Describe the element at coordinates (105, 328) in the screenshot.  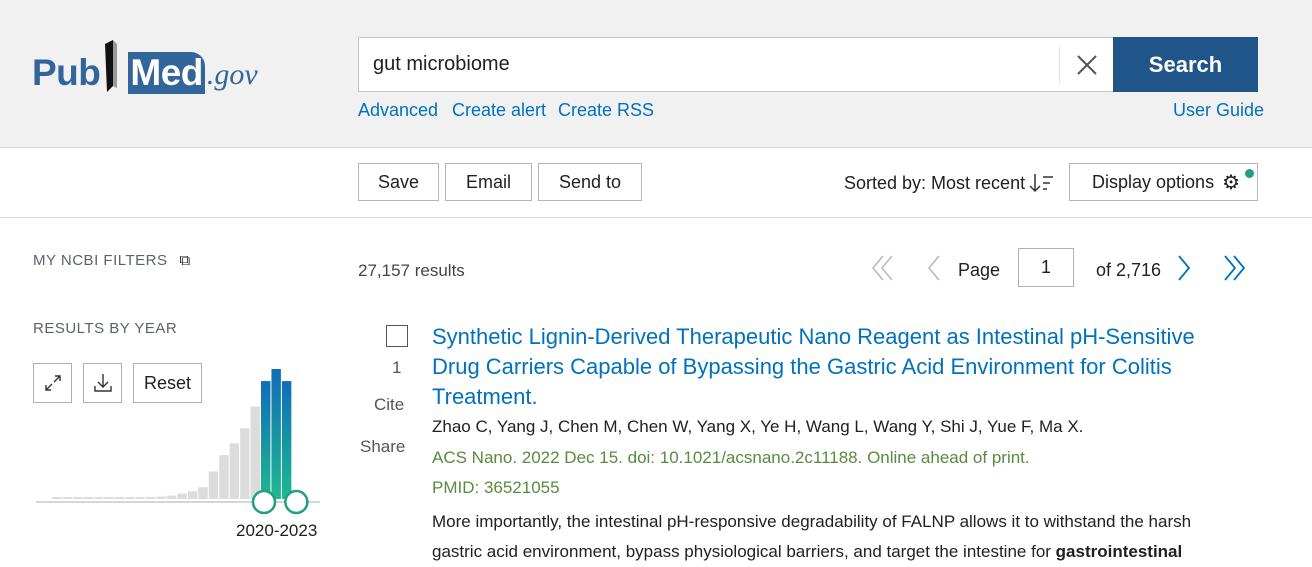
I see `results-by-year-heading: RESULTS BY YEAR` at that location.